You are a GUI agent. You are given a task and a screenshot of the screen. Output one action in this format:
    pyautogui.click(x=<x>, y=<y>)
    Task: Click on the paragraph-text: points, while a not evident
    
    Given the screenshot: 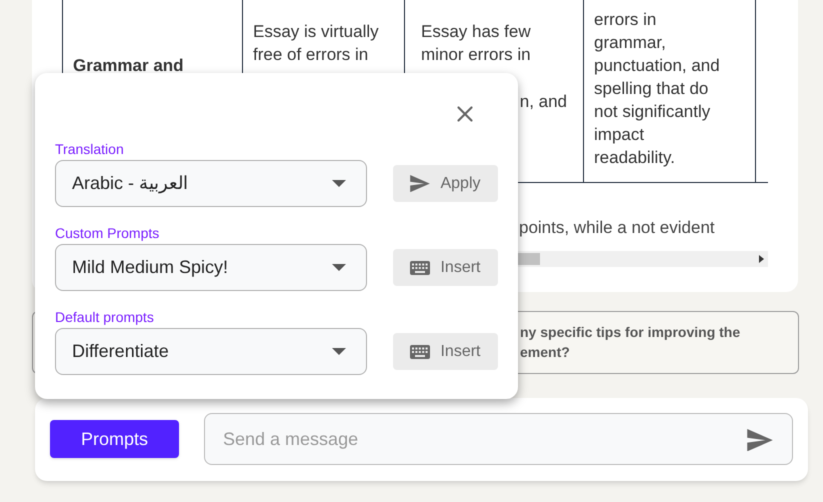 What is the action you would take?
    pyautogui.click(x=617, y=228)
    